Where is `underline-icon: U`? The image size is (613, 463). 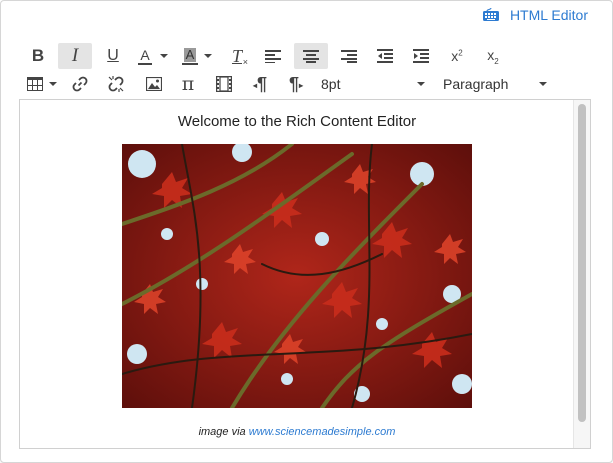 underline-icon: U is located at coordinates (113, 55).